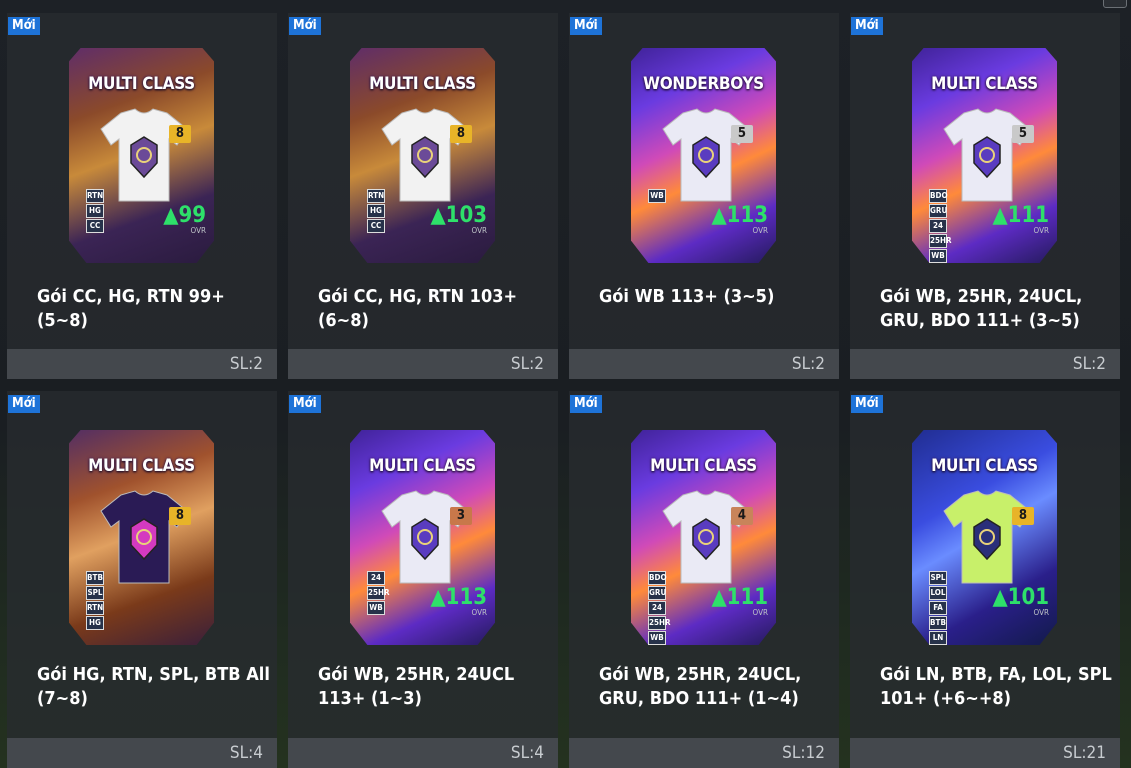 The image size is (1131, 768). What do you see at coordinates (458, 219) in the screenshot?
I see `ovr-rating: ▲103 OVR` at bounding box center [458, 219].